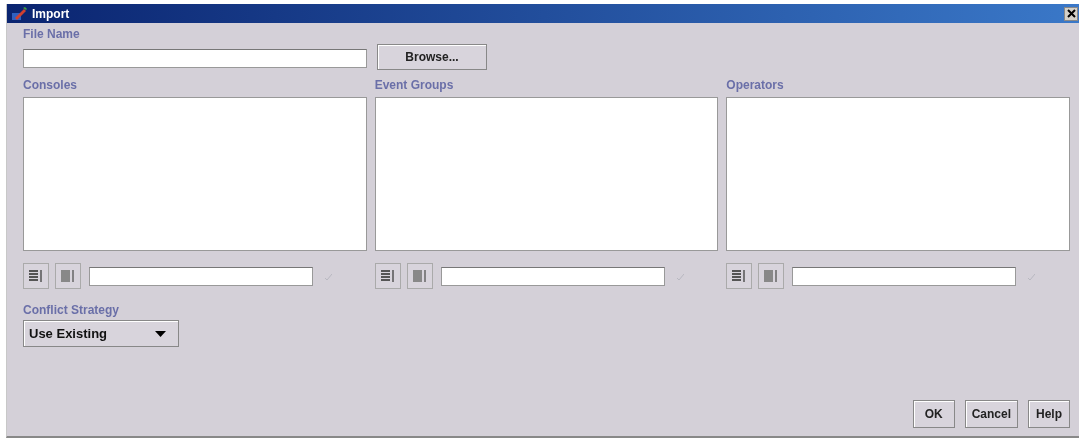 The height and width of the screenshot is (443, 1079). What do you see at coordinates (51, 13) in the screenshot?
I see `window-title: Import` at bounding box center [51, 13].